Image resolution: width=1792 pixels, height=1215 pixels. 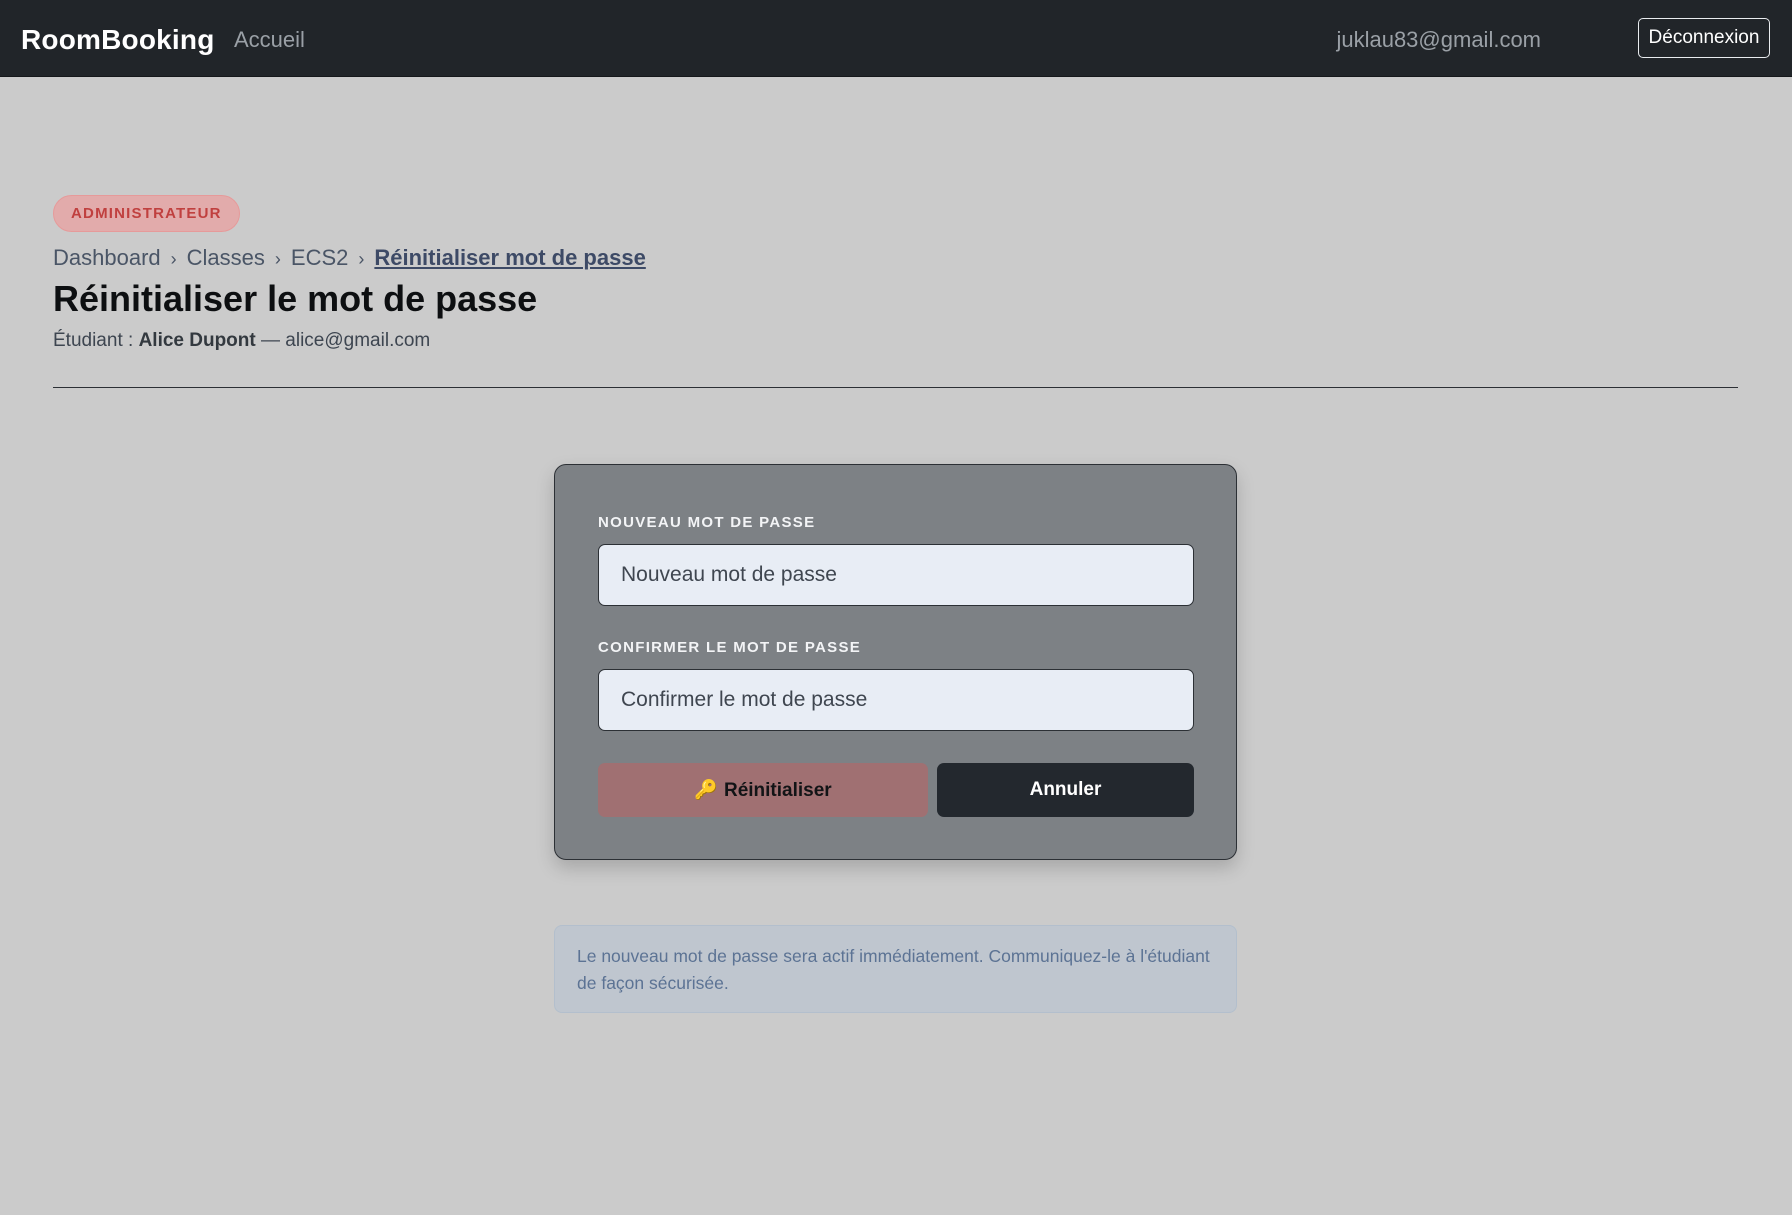 I want to click on role-badge: ADMINISTRATEUR, so click(x=146, y=213).